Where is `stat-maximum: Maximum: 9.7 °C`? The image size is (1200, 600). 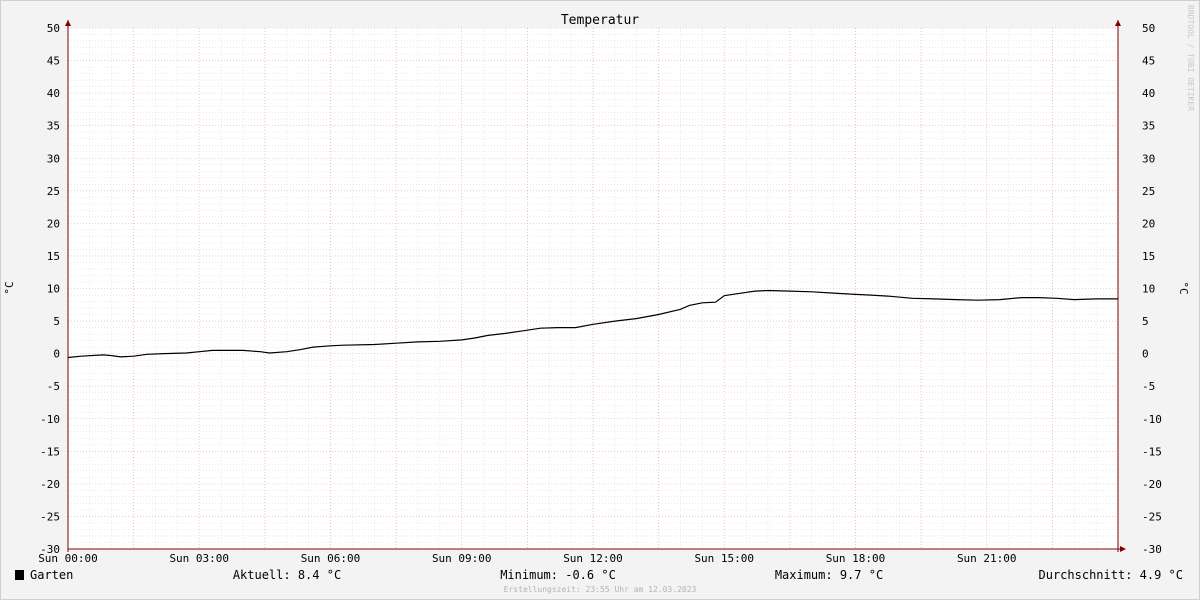
stat-maximum: Maximum: 9.7 °C is located at coordinates (829, 575).